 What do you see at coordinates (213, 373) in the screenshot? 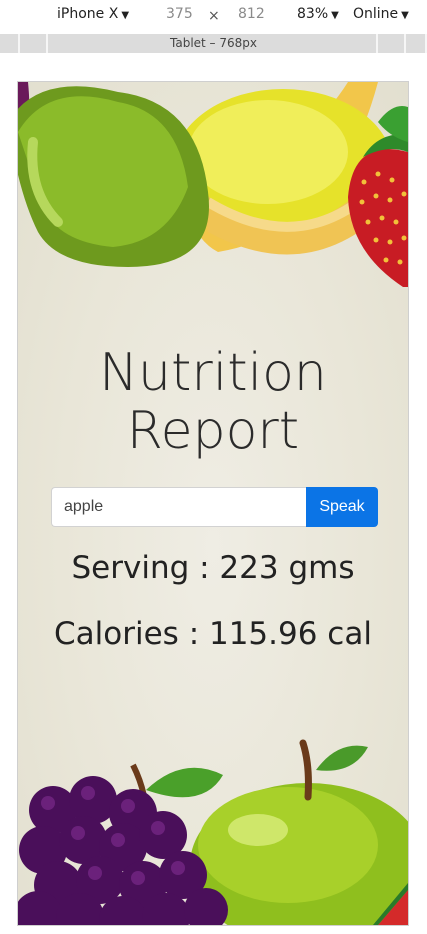
I see `title-line-1: Nutrition` at bounding box center [213, 373].